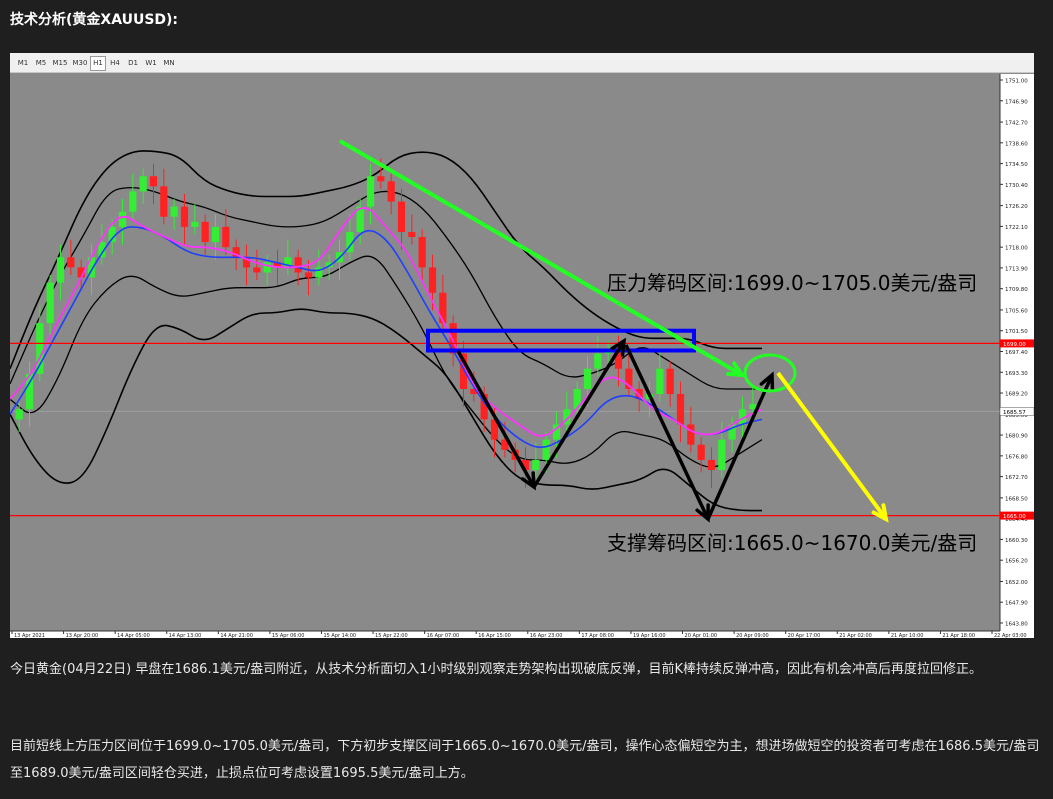 The height and width of the screenshot is (799, 1053). What do you see at coordinates (169, 63) in the screenshot?
I see `timeframe-mn: MN` at bounding box center [169, 63].